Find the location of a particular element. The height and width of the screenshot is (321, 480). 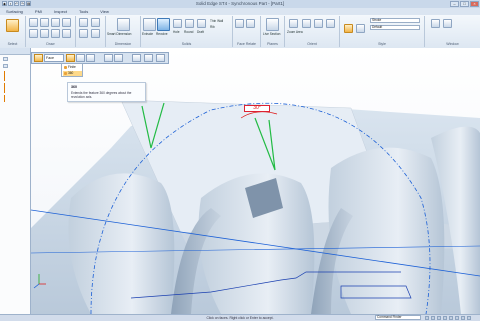

pathfinder-panel is located at coordinates (15, 181).